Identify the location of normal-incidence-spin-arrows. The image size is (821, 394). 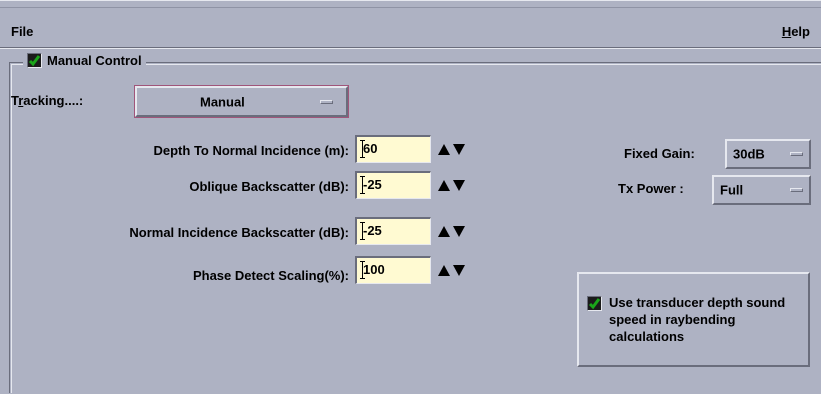
(451, 231).